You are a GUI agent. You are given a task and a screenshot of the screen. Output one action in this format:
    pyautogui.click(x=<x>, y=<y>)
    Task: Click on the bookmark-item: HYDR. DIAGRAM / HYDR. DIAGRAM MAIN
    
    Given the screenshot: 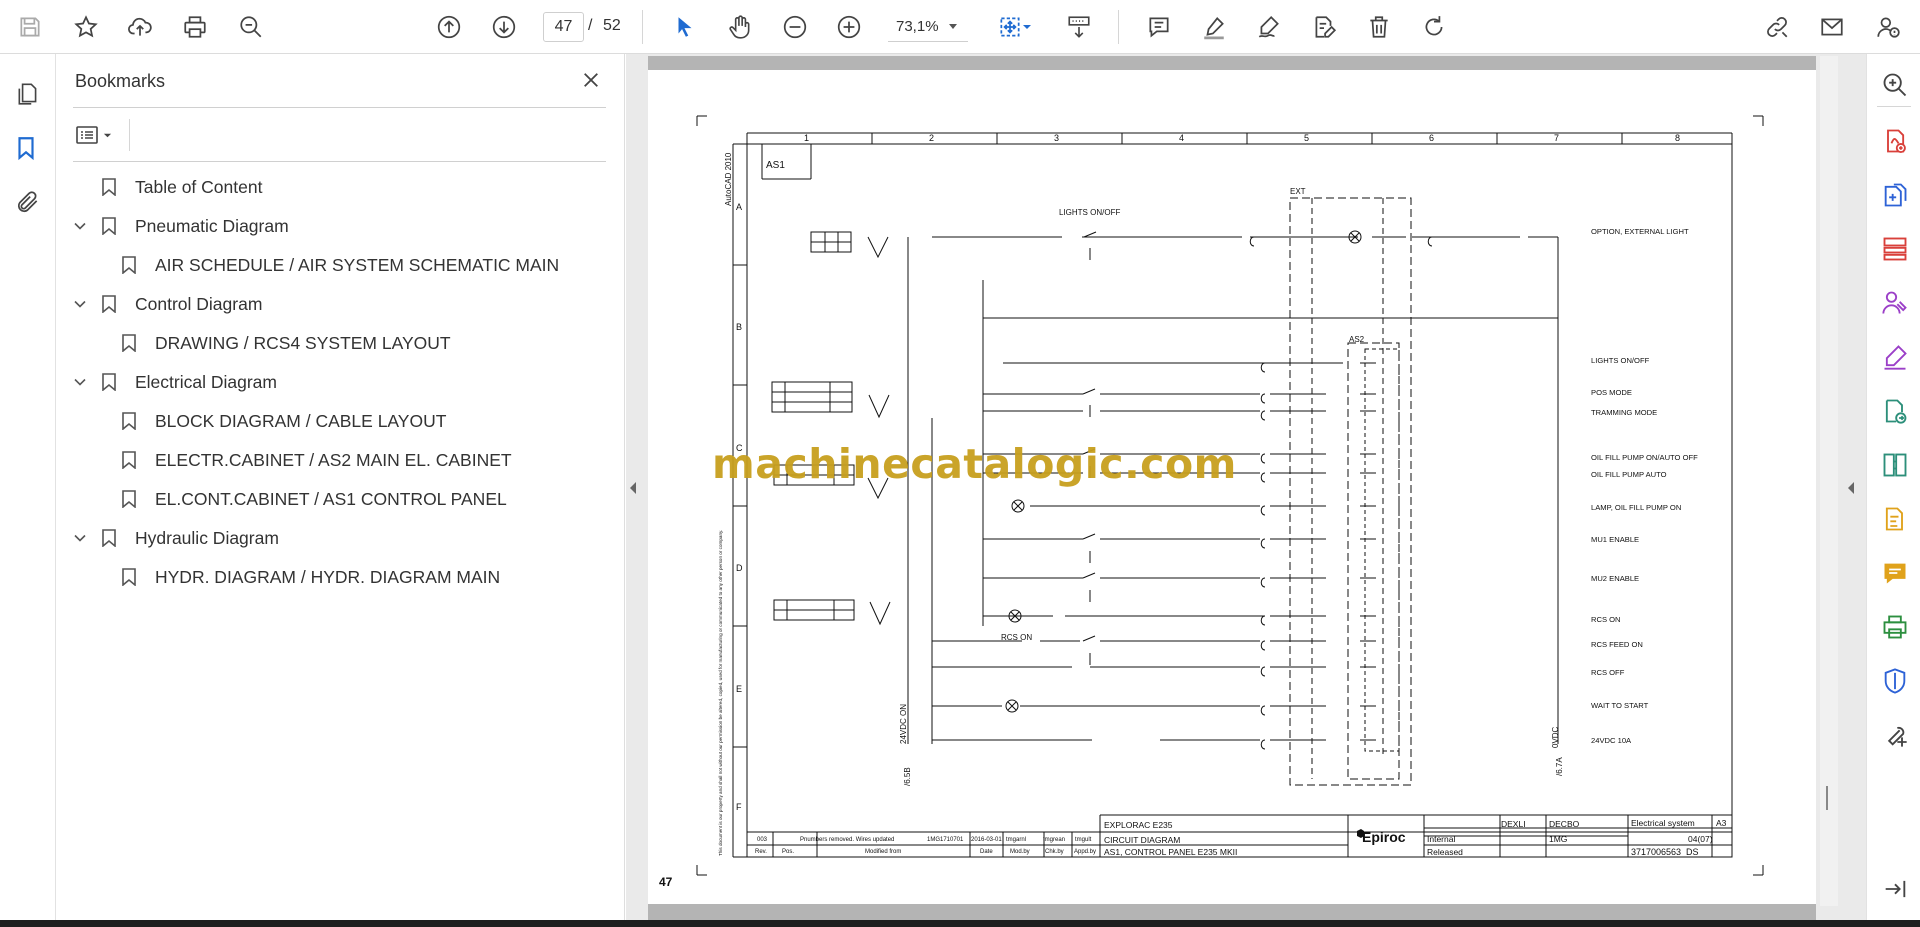 What is the action you would take?
    pyautogui.click(x=309, y=577)
    